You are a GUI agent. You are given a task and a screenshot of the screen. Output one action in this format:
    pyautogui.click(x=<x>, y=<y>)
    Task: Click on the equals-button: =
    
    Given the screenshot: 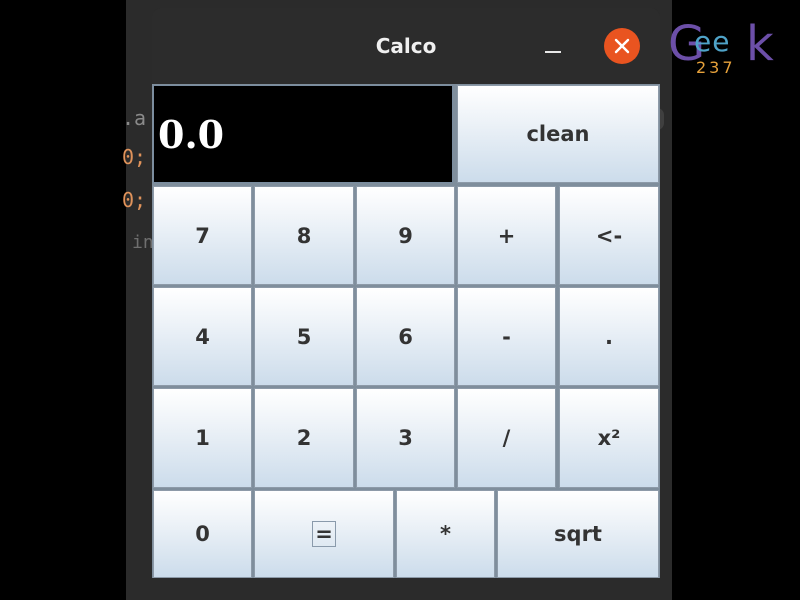 What is the action you would take?
    pyautogui.click(x=324, y=534)
    